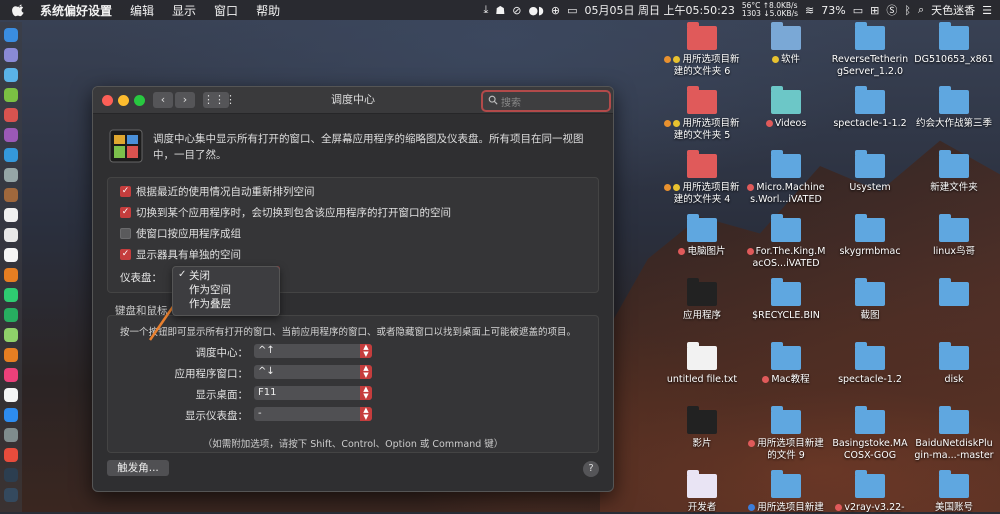 The width and height of the screenshot is (1000, 514). What do you see at coordinates (11, 95) in the screenshot?
I see `android-icon` at bounding box center [11, 95].